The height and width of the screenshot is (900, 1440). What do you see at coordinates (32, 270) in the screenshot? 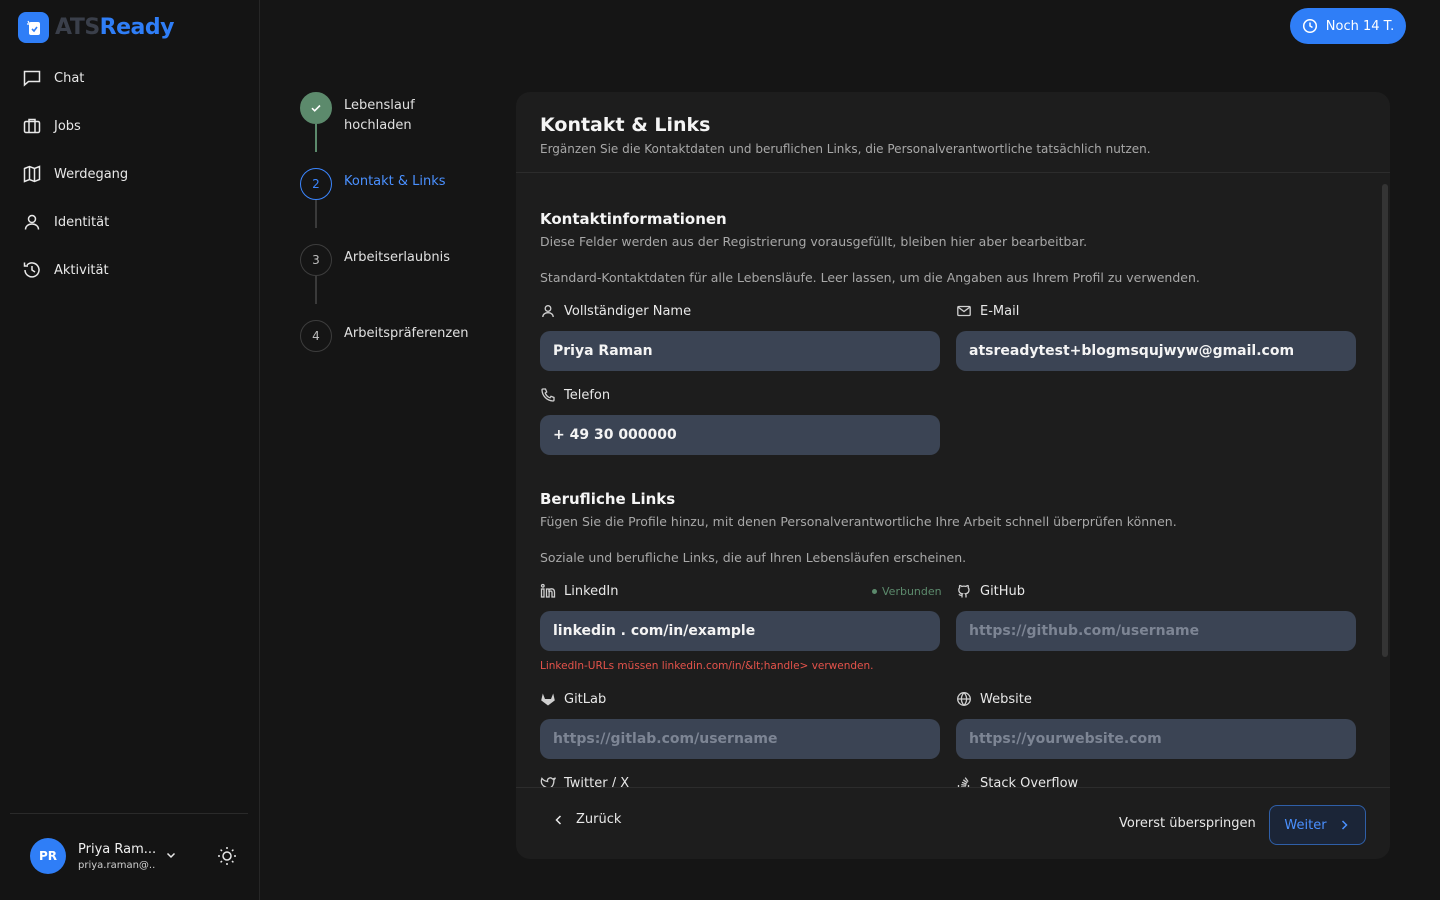
I see `history-icon` at bounding box center [32, 270].